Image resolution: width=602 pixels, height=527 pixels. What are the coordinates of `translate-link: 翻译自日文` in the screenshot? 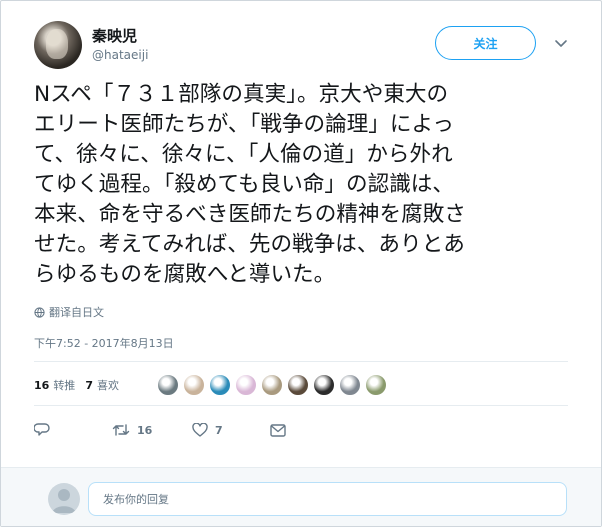 It's located at (69, 312).